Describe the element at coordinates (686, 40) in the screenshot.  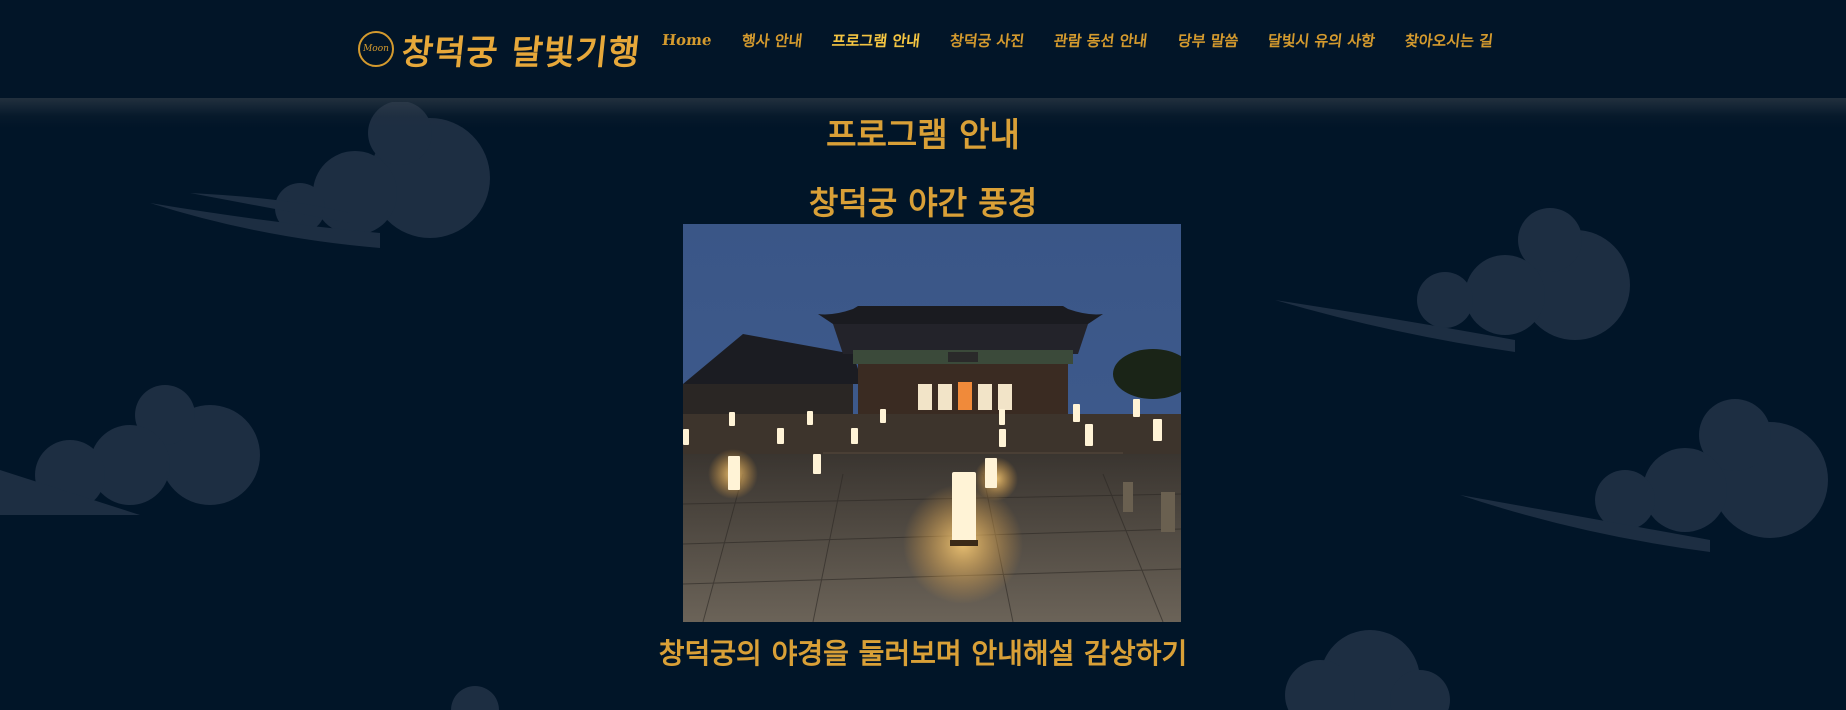
I see `nav-item-home: Home` at that location.